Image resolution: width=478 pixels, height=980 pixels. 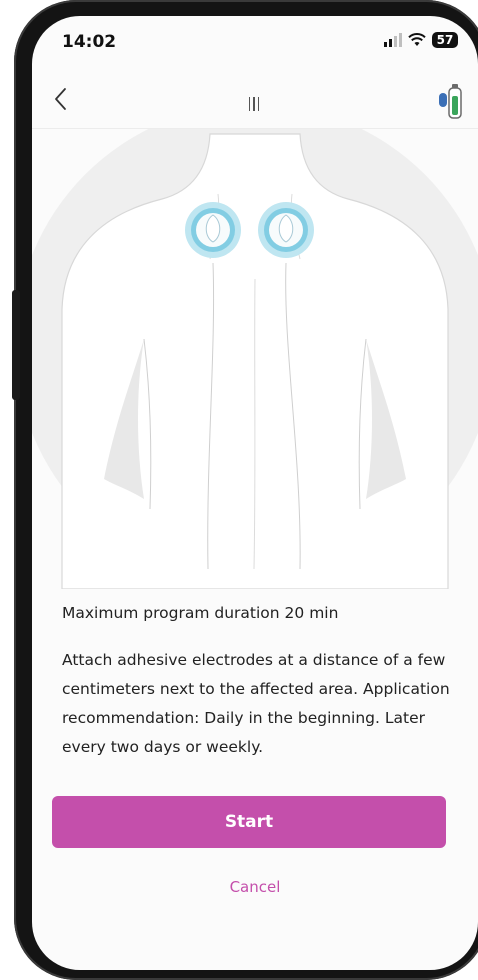 I want to click on nav-bar, so click(x=255, y=102).